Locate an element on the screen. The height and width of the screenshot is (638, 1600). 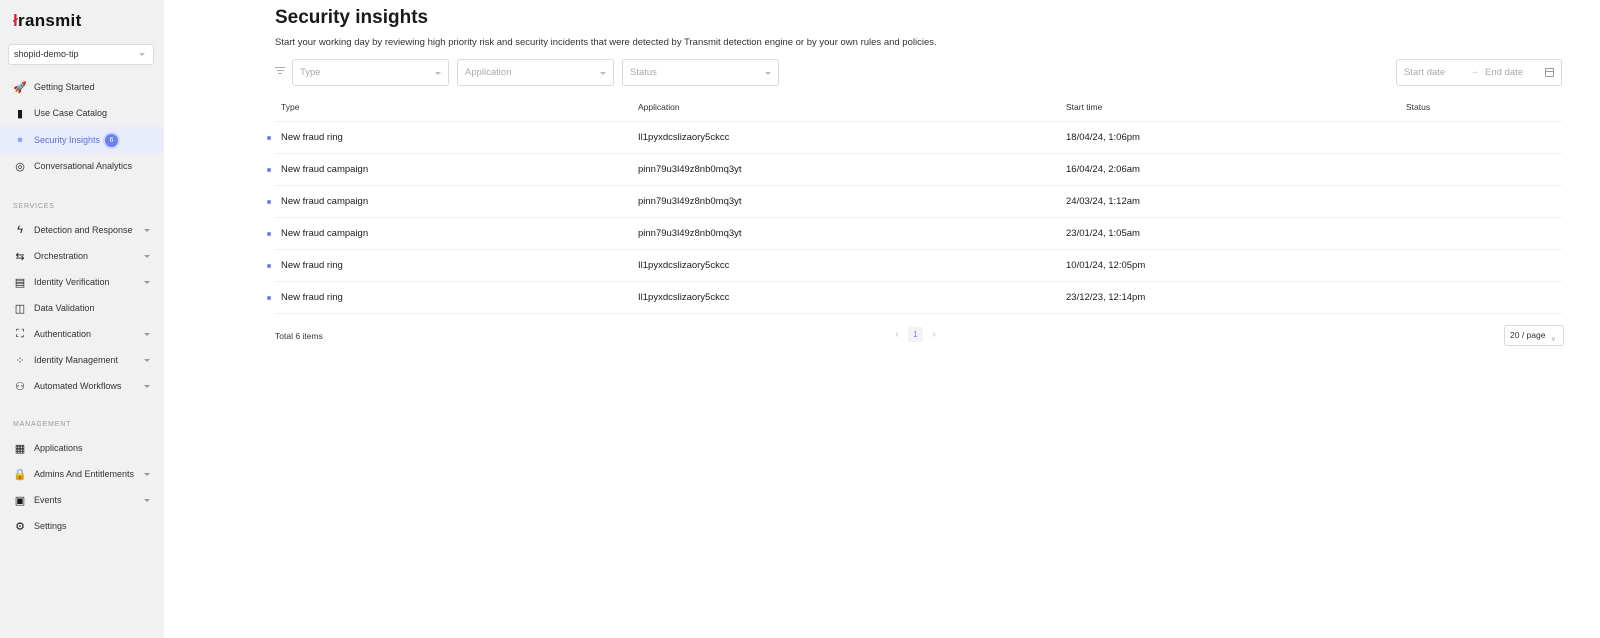
sidebar-item-orchestration: ⇆ Orchestration is located at coordinates (82, 256).